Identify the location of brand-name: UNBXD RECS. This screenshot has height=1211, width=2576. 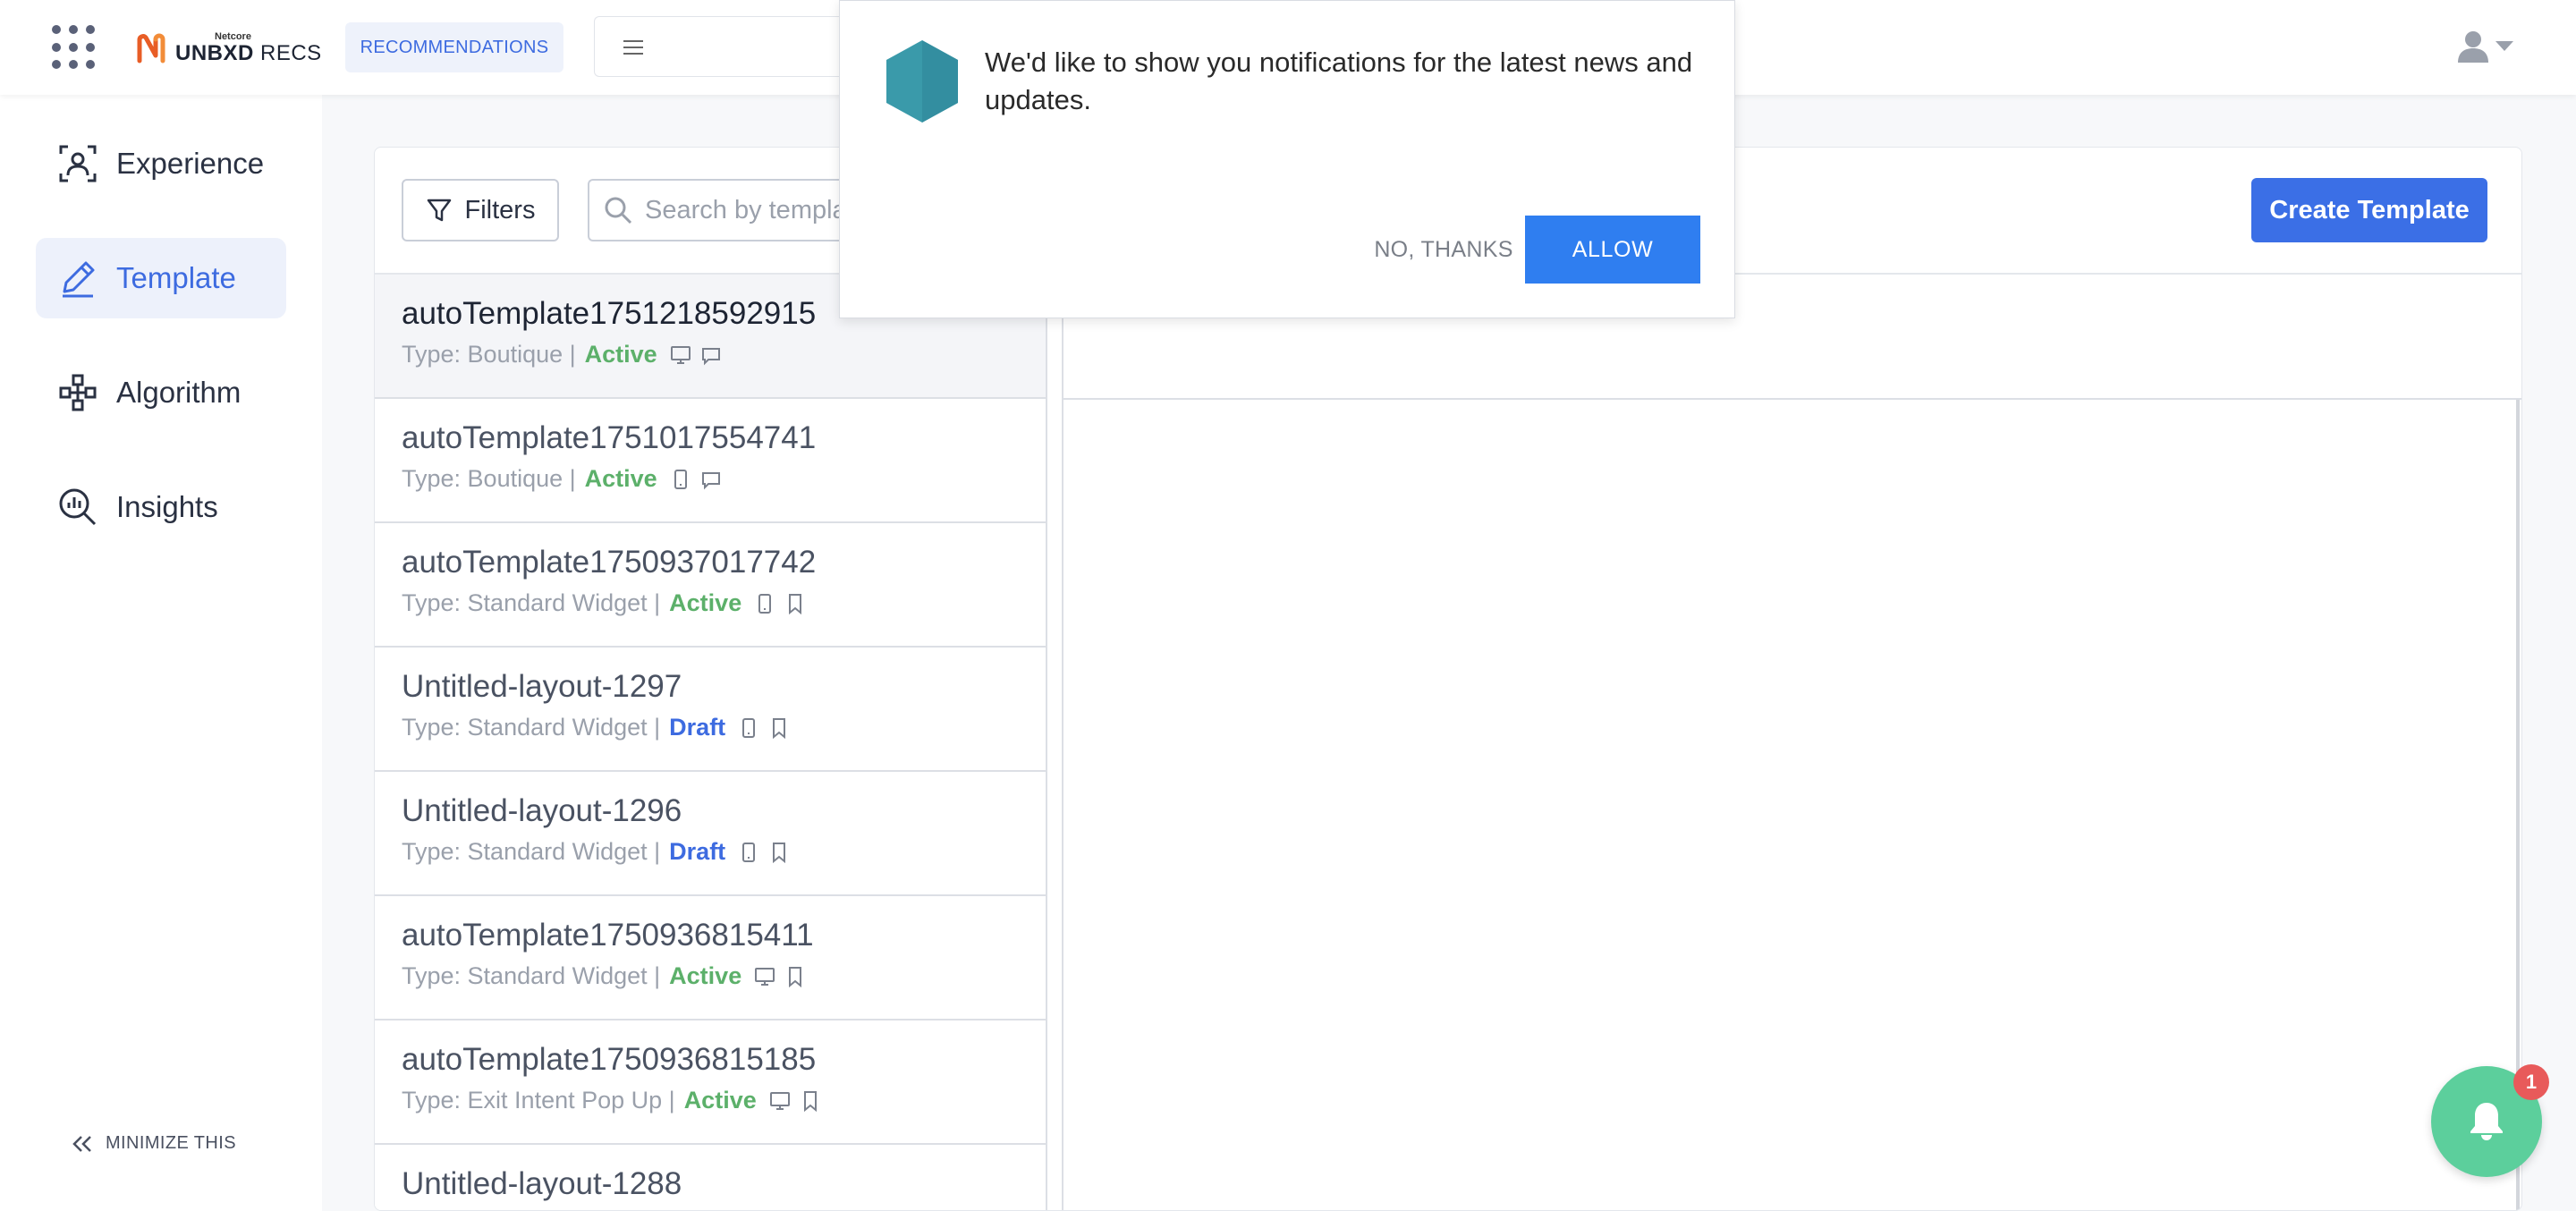
(248, 53).